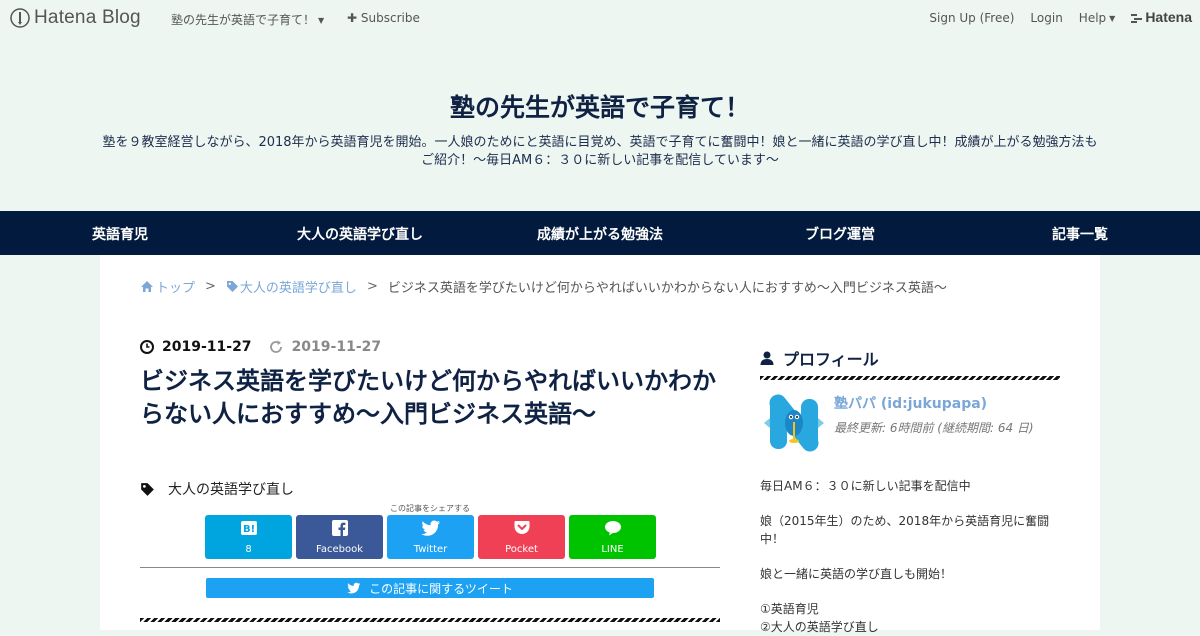 This screenshot has width=1200, height=636. I want to click on updated-date: 2019-11-27, so click(336, 347).